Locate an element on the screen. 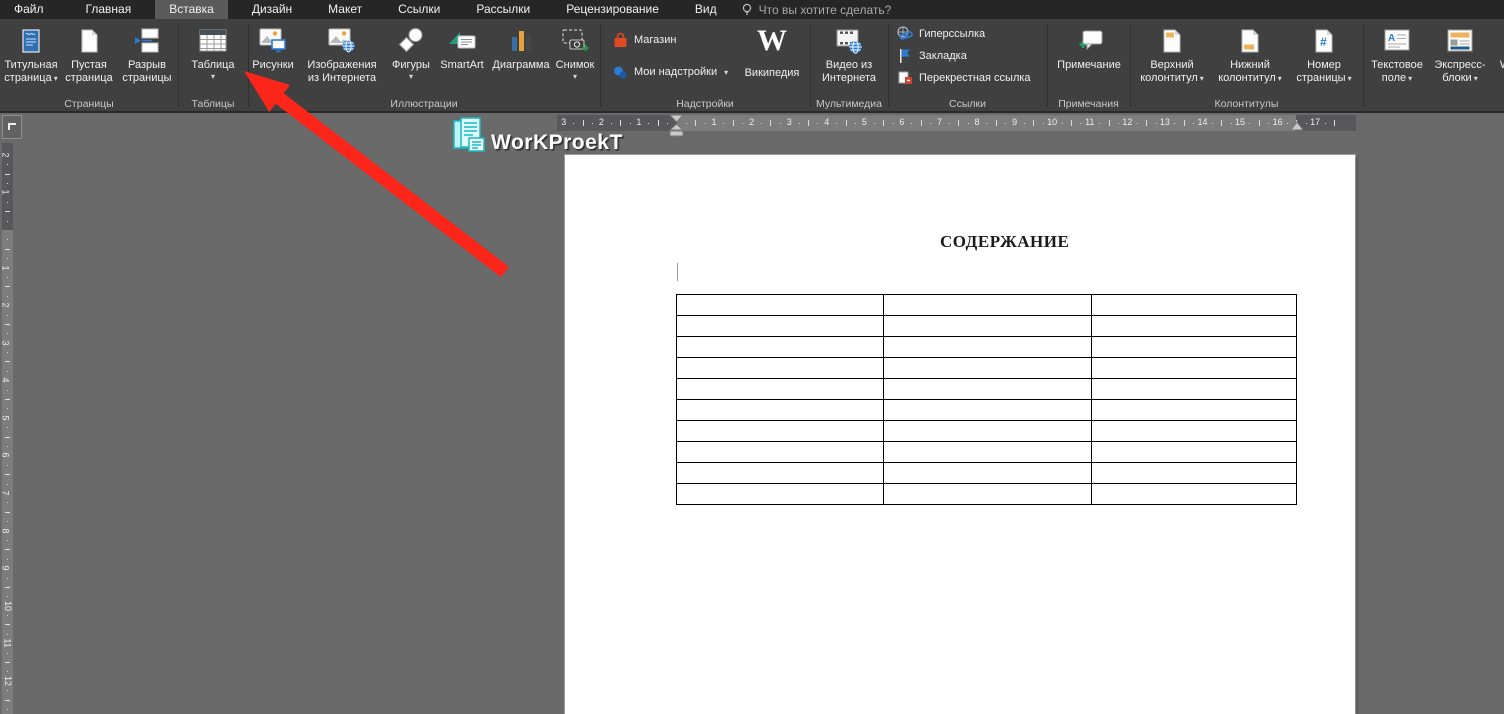 This screenshot has width=1504, height=714. tab-layout: Макет is located at coordinates (345, 9).